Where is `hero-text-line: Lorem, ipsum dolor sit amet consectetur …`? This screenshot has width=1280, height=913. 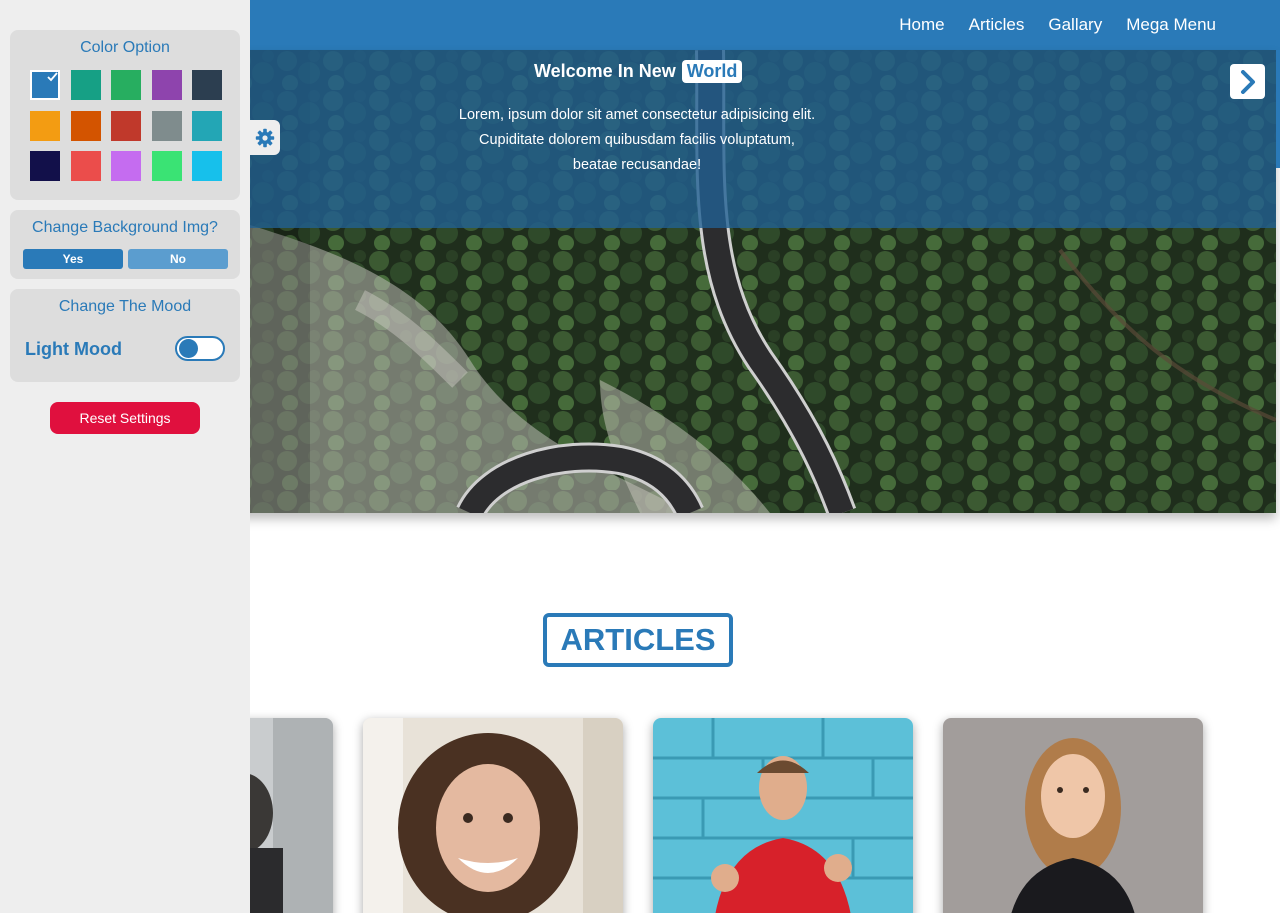 hero-text-line: Lorem, ipsum dolor sit amet consectetur … is located at coordinates (637, 115).